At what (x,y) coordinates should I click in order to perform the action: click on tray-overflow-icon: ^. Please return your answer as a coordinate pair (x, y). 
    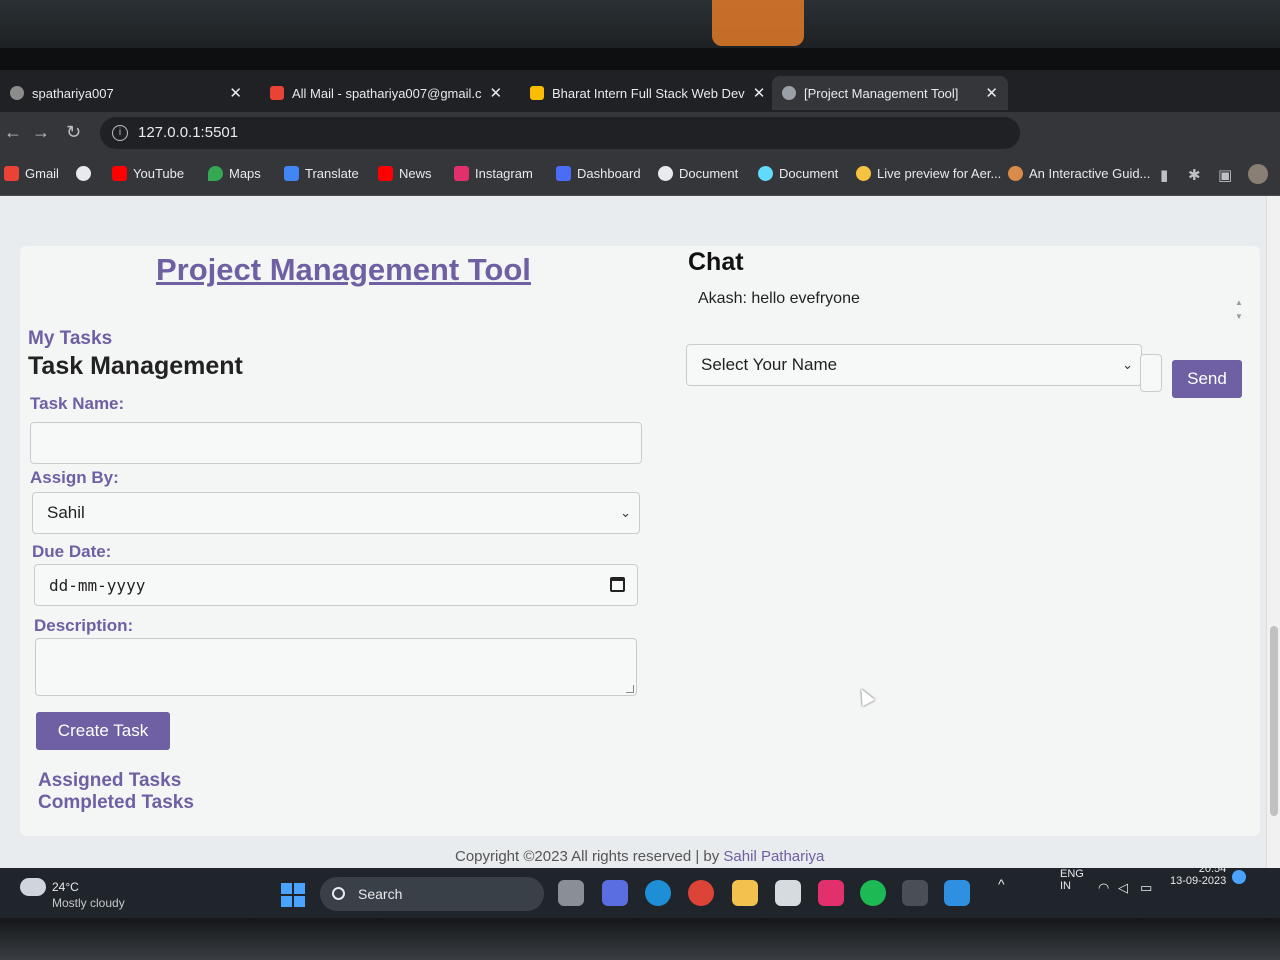
    Looking at the image, I should click on (1001, 884).